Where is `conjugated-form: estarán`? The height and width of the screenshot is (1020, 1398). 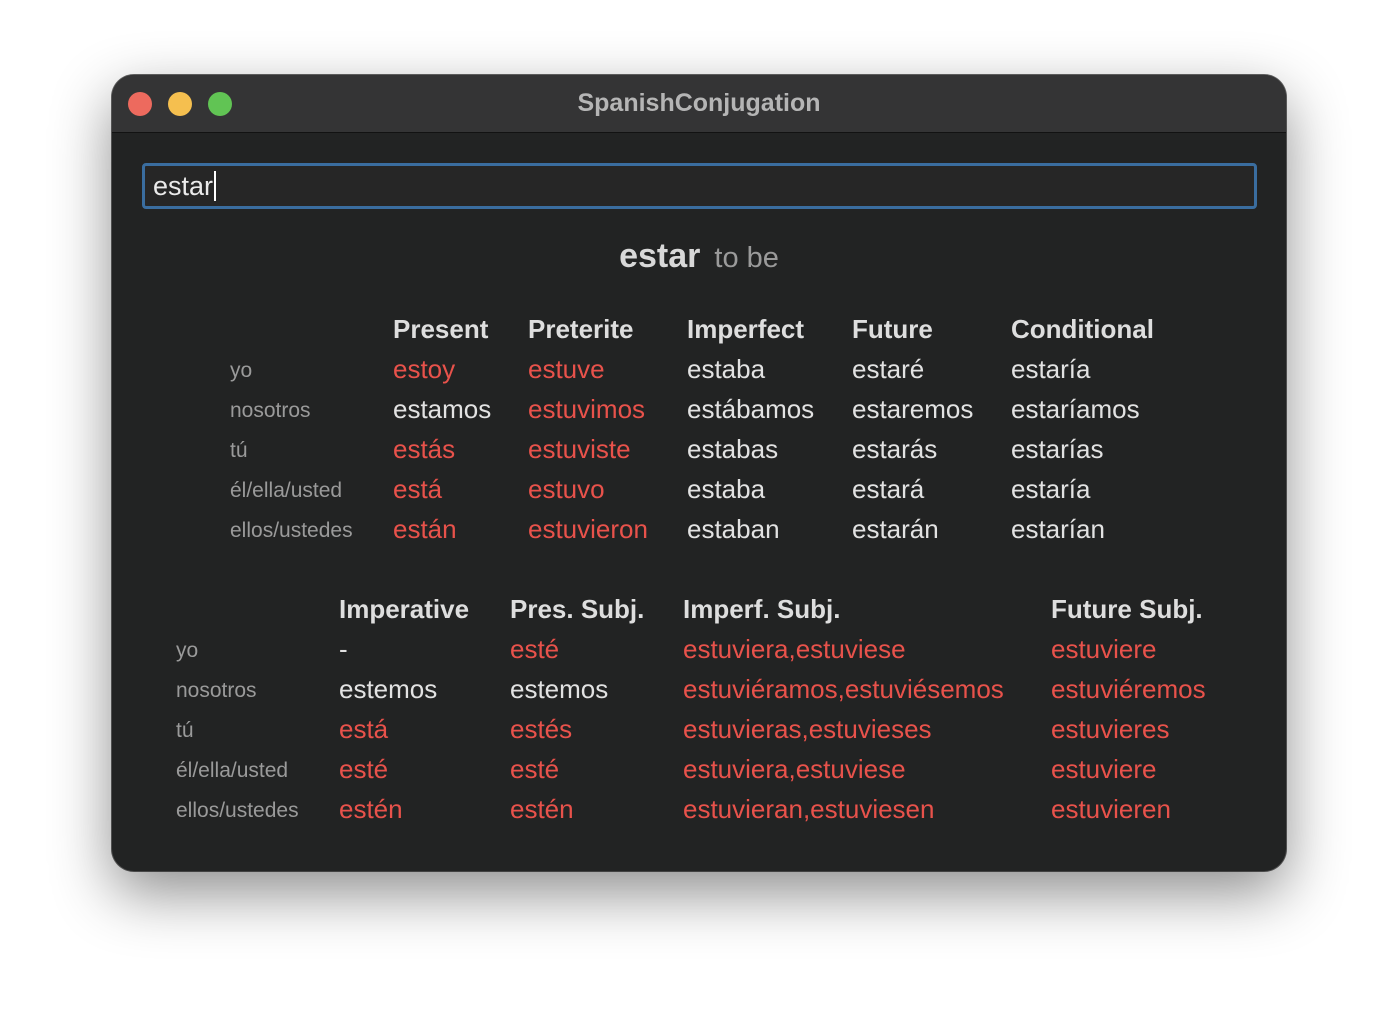
conjugated-form: estarán is located at coordinates (895, 529).